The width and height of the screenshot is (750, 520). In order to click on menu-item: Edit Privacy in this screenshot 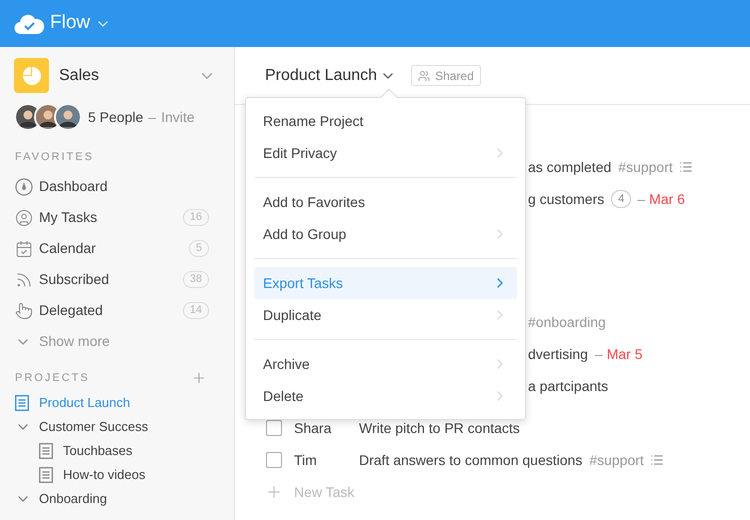, I will do `click(385, 153)`.